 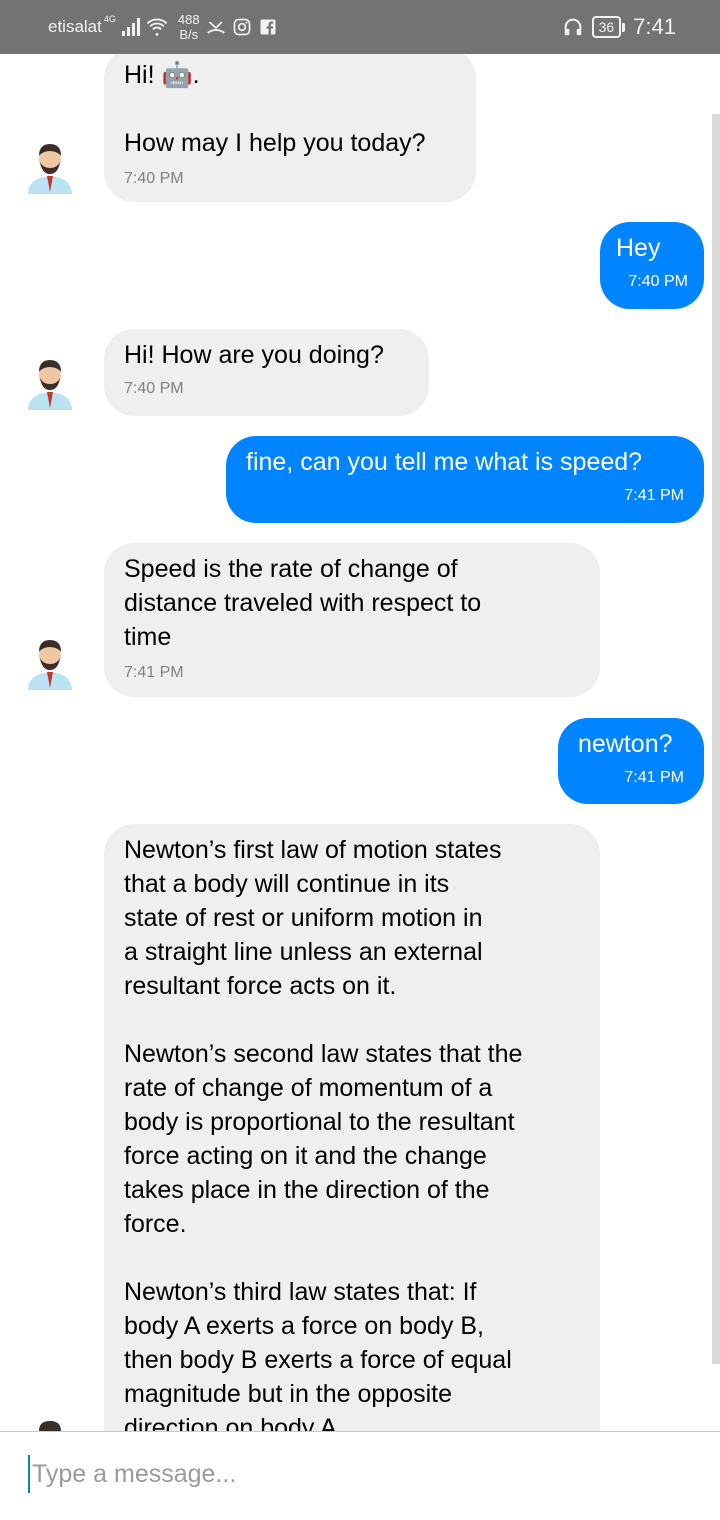 I want to click on user-message-bubble: Hey 7:40 PM, so click(x=652, y=265).